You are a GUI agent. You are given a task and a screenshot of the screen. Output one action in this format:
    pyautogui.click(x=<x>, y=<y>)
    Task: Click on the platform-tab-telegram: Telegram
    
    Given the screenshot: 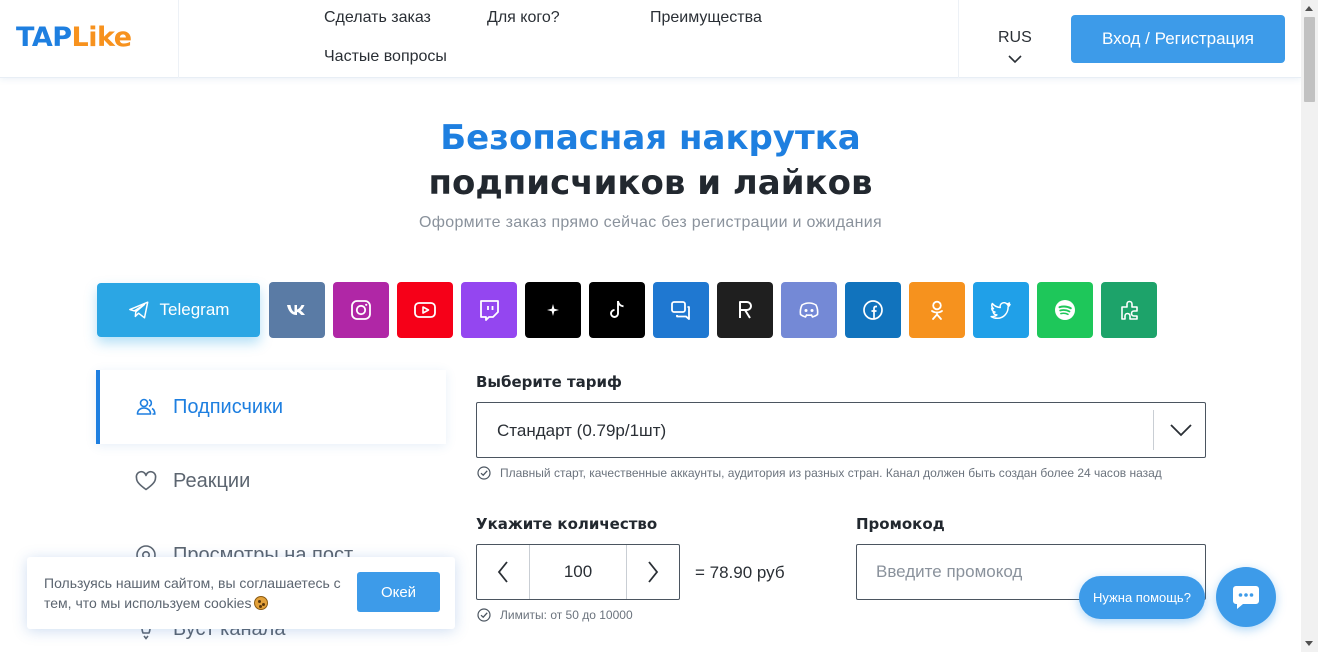 What is the action you would take?
    pyautogui.click(x=178, y=310)
    